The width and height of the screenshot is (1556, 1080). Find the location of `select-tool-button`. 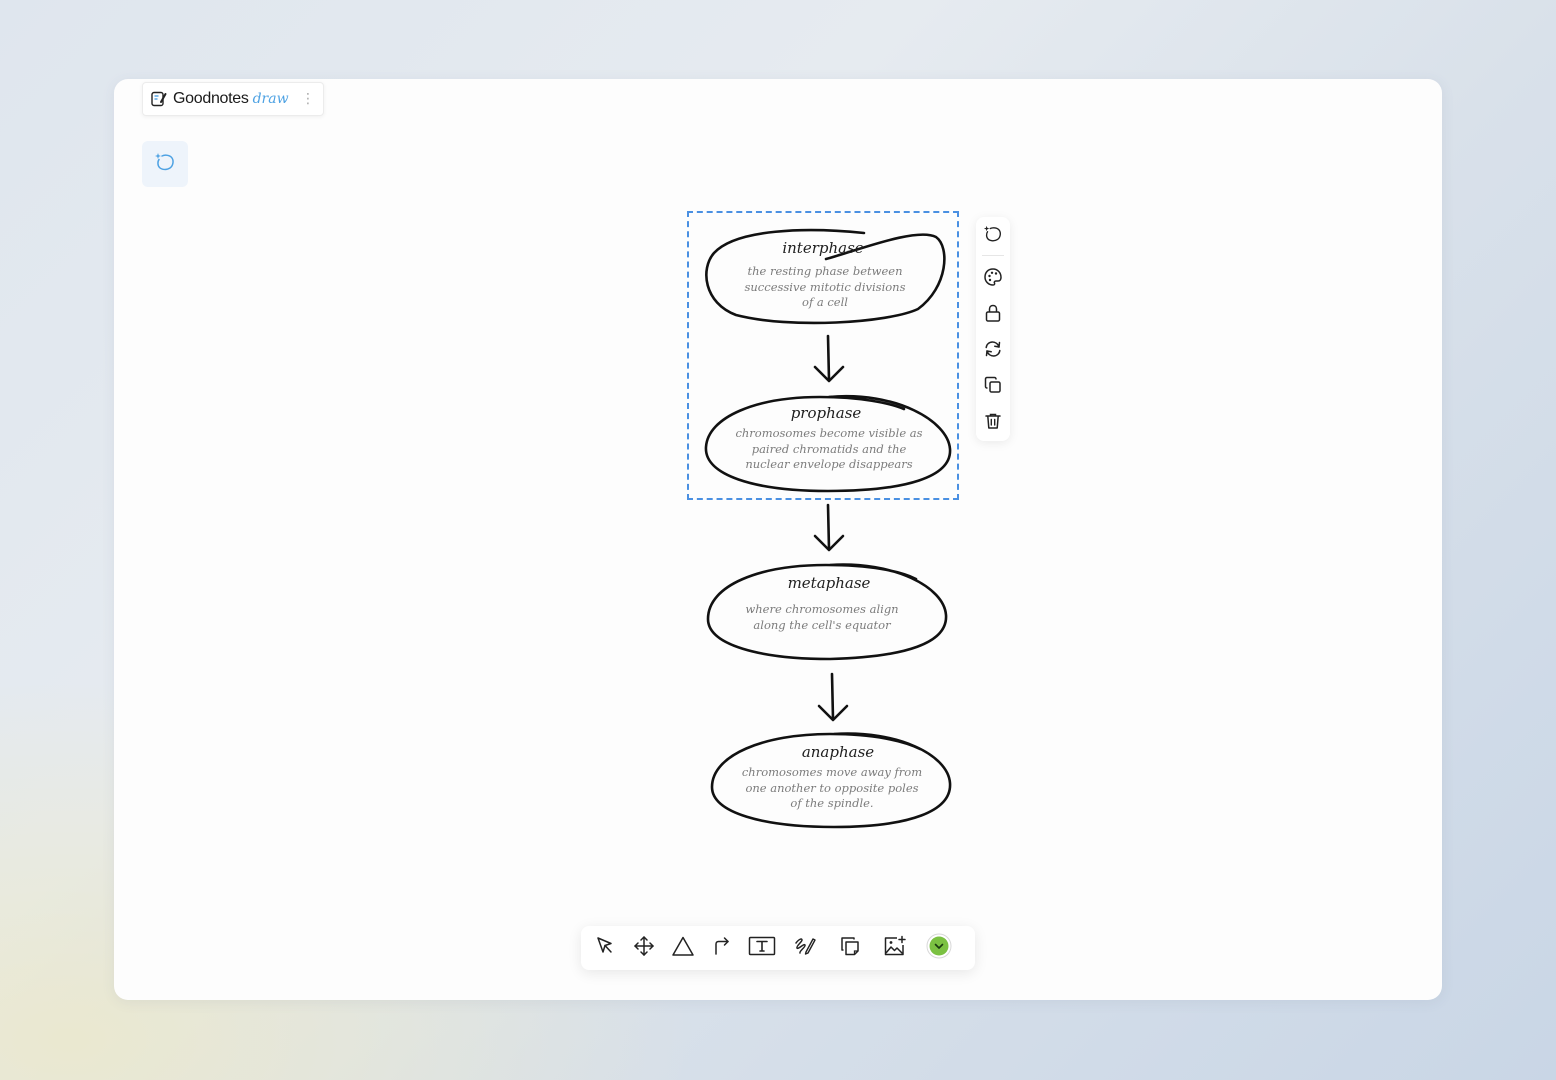

select-tool-button is located at coordinates (605, 948).